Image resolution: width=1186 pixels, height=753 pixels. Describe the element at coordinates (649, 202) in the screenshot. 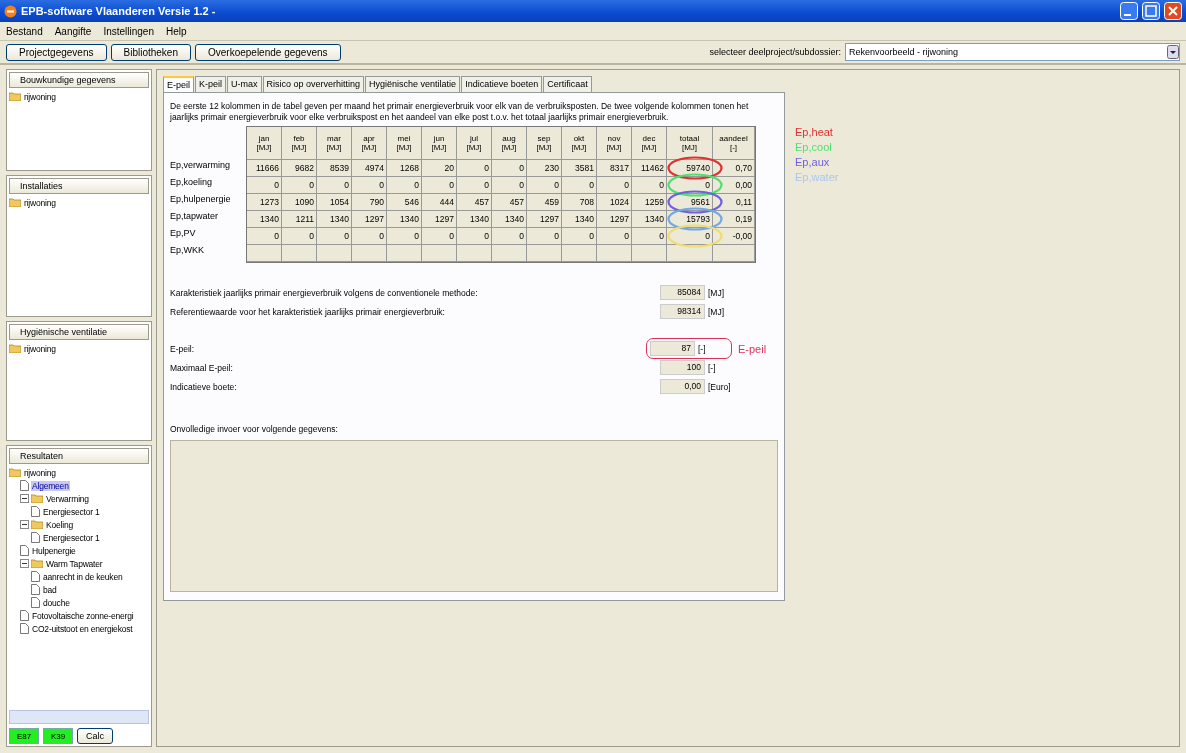

I see `table-cell: 1259` at that location.